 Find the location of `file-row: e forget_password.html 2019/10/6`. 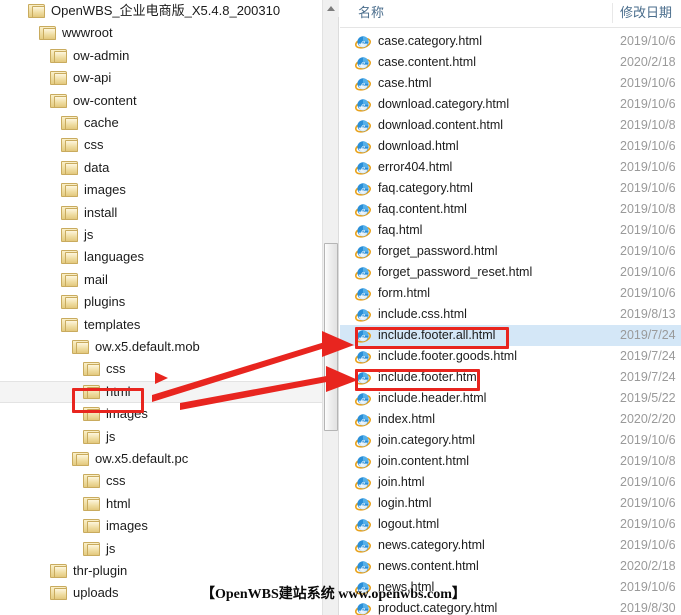

file-row: e forget_password.html 2019/10/6 is located at coordinates (510, 251).